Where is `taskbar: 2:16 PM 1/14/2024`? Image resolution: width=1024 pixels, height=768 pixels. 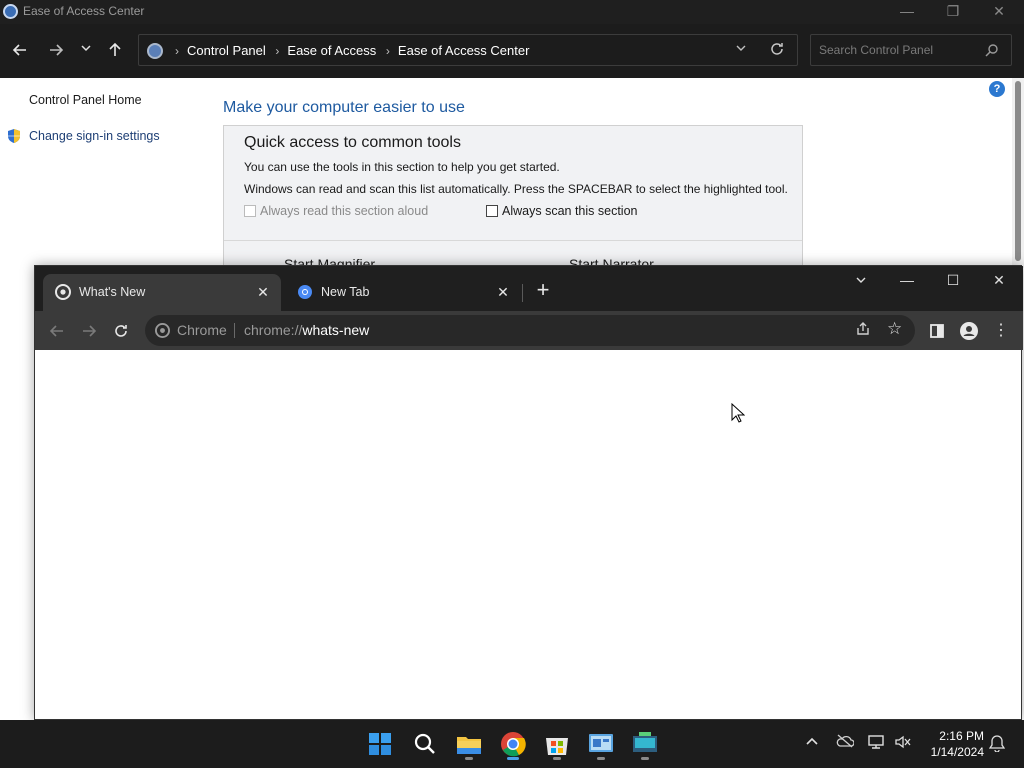 taskbar: 2:16 PM 1/14/2024 is located at coordinates (512, 744).